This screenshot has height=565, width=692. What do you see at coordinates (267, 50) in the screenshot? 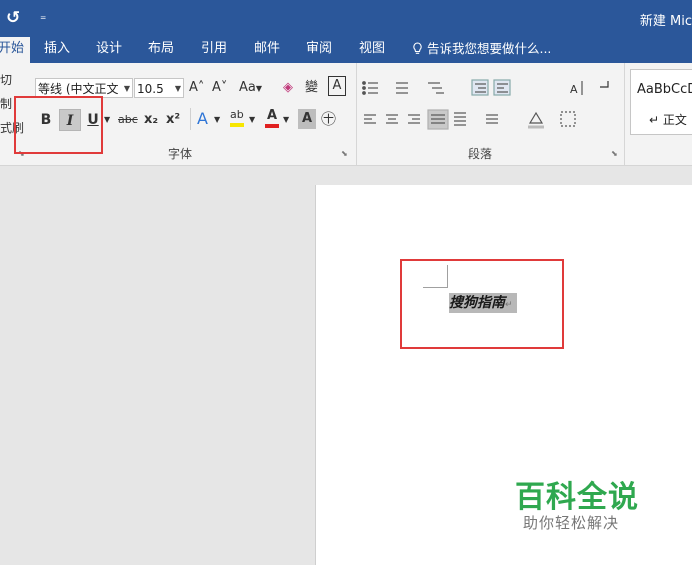
I see `tab-mailings: 邮件` at bounding box center [267, 50].